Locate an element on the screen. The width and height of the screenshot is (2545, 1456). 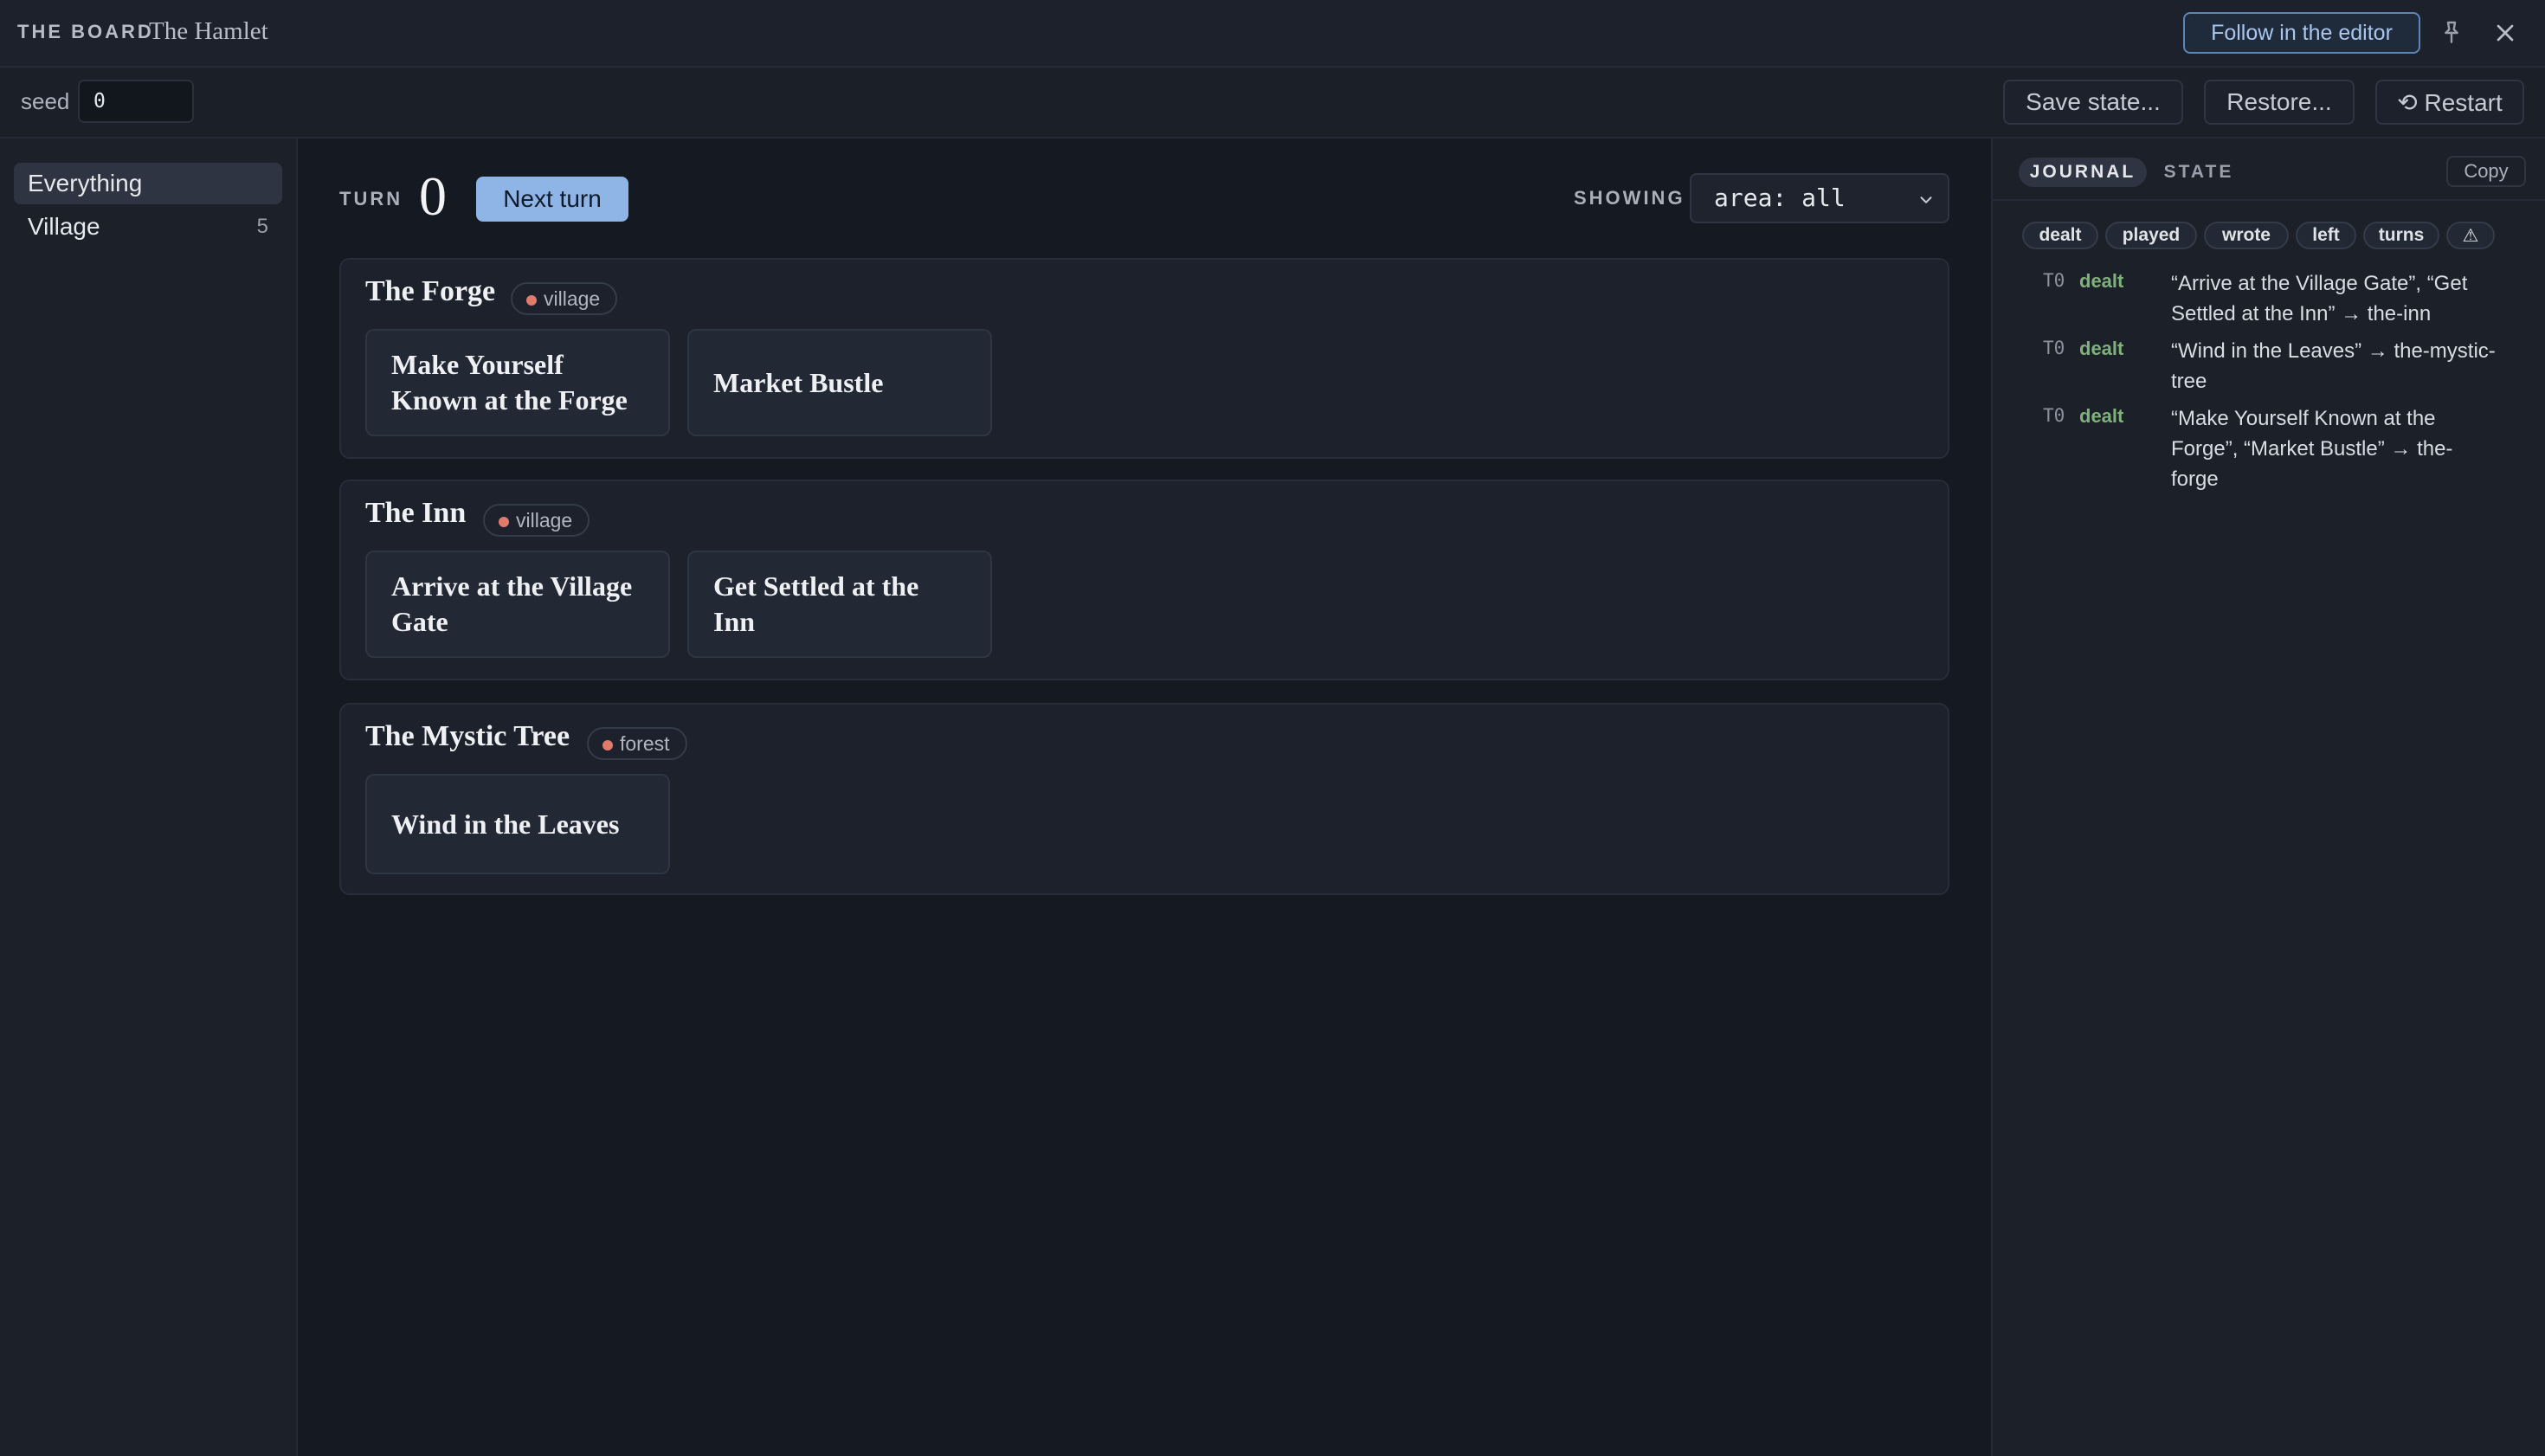
area-title: The Inn is located at coordinates (416, 513).